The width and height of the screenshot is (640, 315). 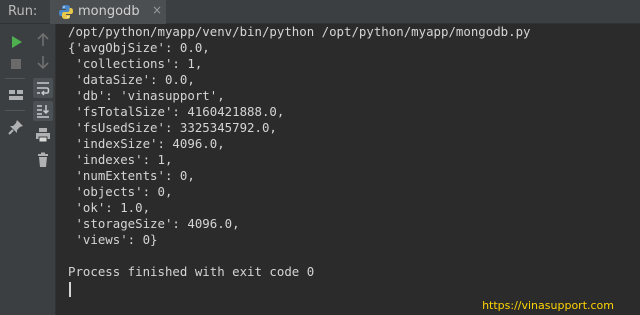 I want to click on trash-icon, so click(x=43, y=160).